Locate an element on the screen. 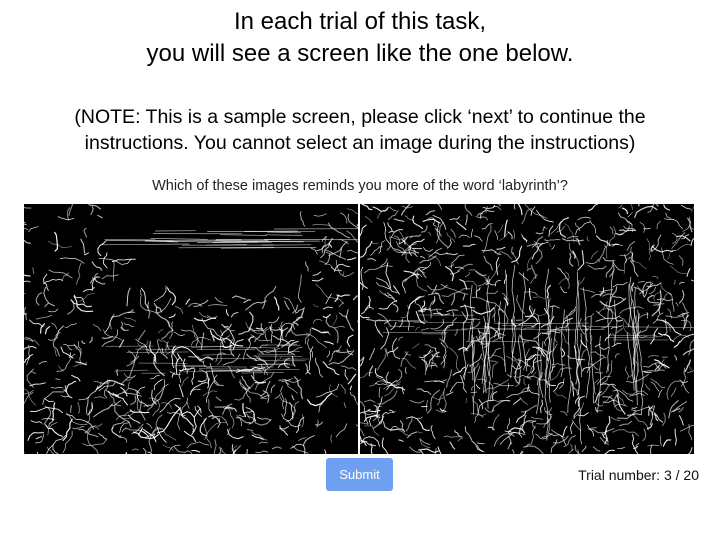  trial-counter: Trial number: 3 / 20 is located at coordinates (638, 475).